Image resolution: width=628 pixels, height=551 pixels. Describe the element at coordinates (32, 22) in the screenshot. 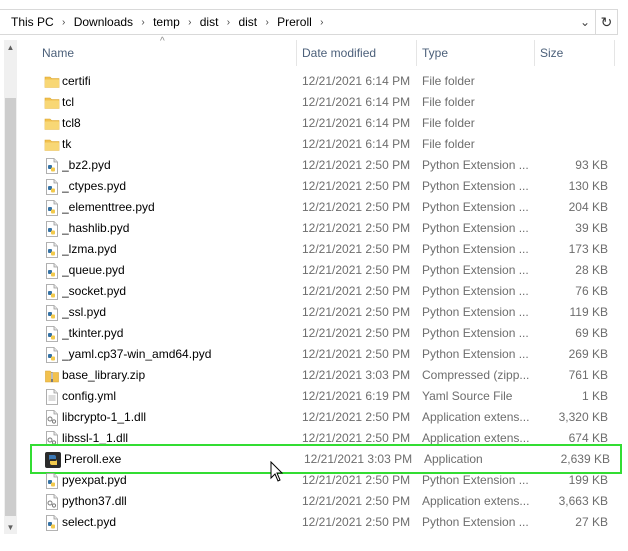

I see `breadcrumb-item: This PC` at that location.